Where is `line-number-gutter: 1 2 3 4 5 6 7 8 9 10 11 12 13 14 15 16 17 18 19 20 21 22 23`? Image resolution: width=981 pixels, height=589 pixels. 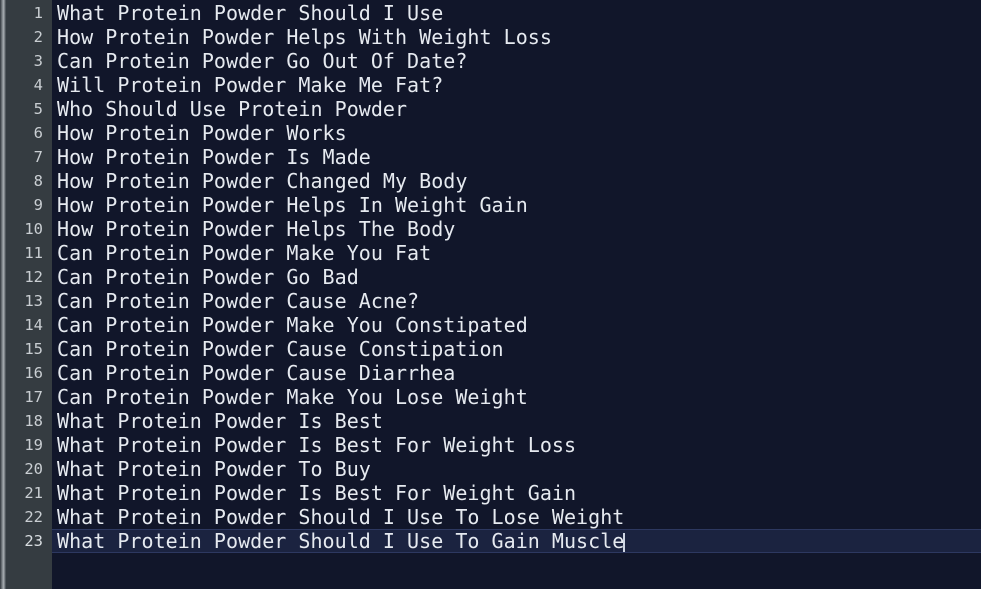
line-number-gutter: 1 2 3 4 5 6 7 8 9 10 11 12 13 14 15 16 17 18 19 20 21 22 23 is located at coordinates (26, 294).